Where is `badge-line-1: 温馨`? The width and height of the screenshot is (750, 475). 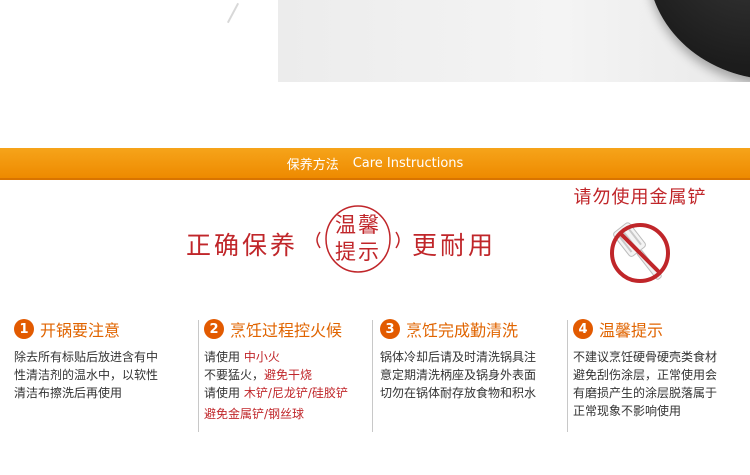 badge-line-1: 温馨 is located at coordinates (358, 225).